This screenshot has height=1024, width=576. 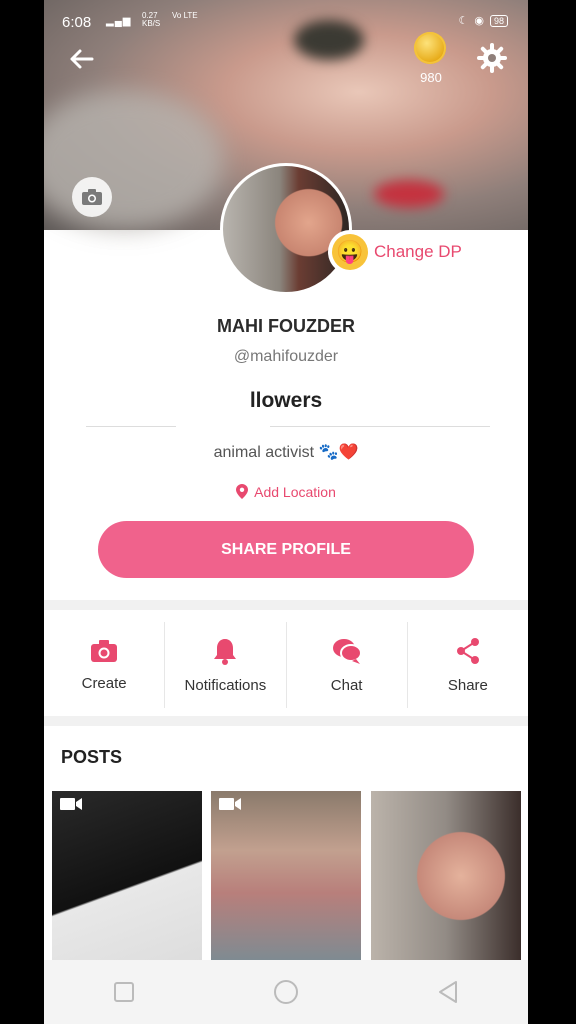 I want to click on action-bar: Create Notifications Chat Share, so click(x=286, y=665).